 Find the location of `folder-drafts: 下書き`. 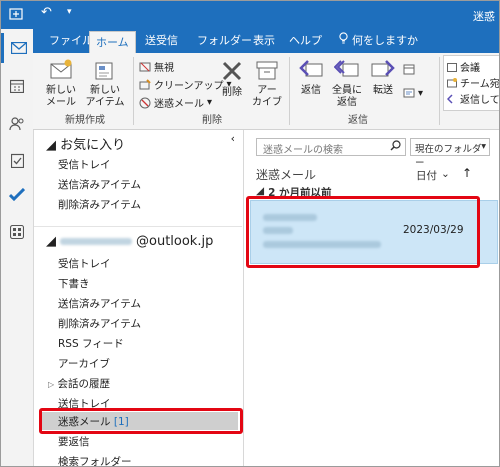

folder-drafts: 下書き is located at coordinates (74, 283).